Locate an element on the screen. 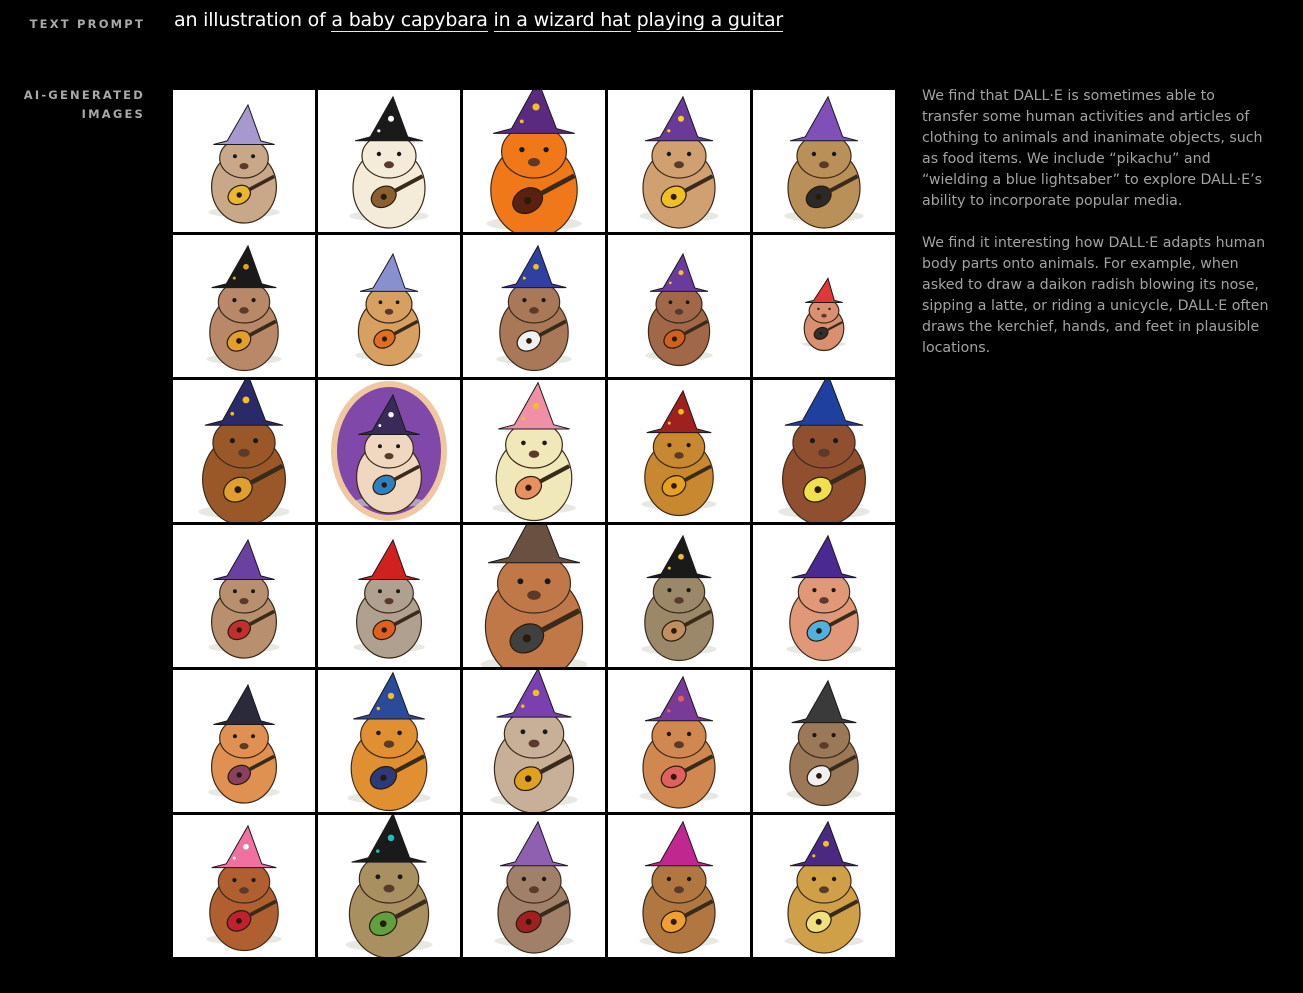 This screenshot has width=1303, height=993. text-prompt-label: TEXT PROMPT is located at coordinates (87, 24).